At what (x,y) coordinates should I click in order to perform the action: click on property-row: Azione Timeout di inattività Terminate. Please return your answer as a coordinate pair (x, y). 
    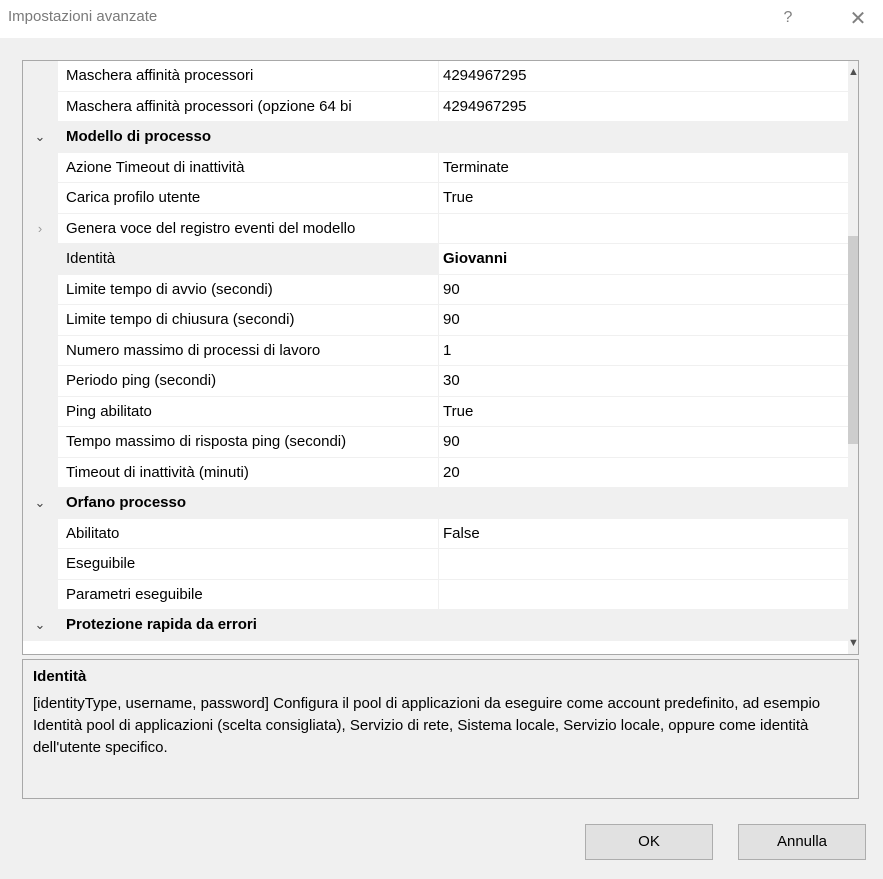
    Looking at the image, I should click on (435, 167).